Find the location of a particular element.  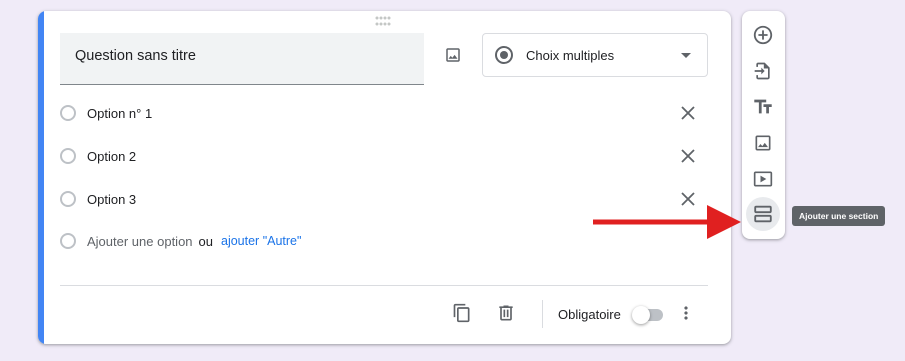

copy-icon is located at coordinates (461, 313).